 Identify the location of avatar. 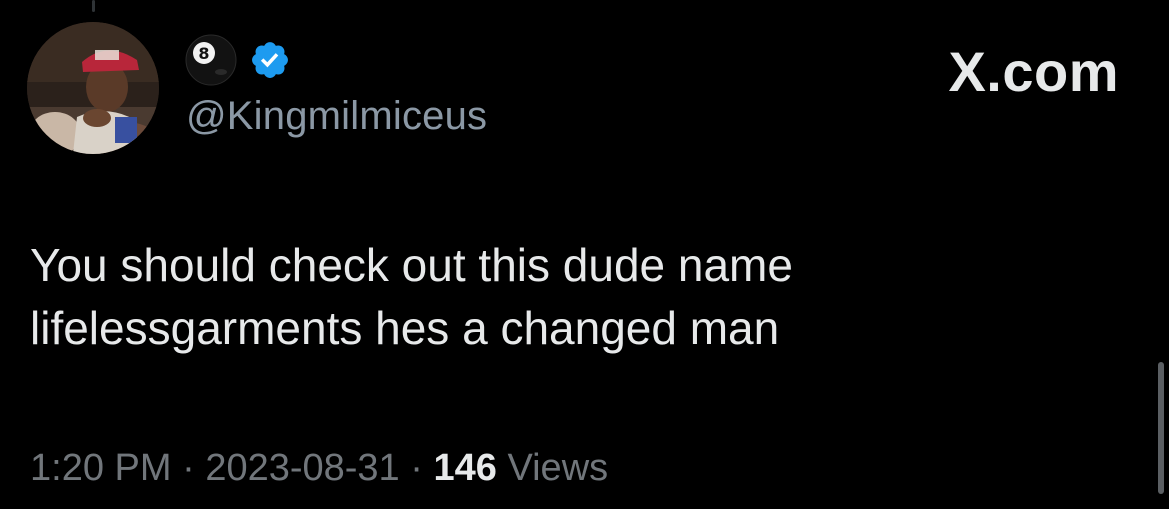
(93, 88).